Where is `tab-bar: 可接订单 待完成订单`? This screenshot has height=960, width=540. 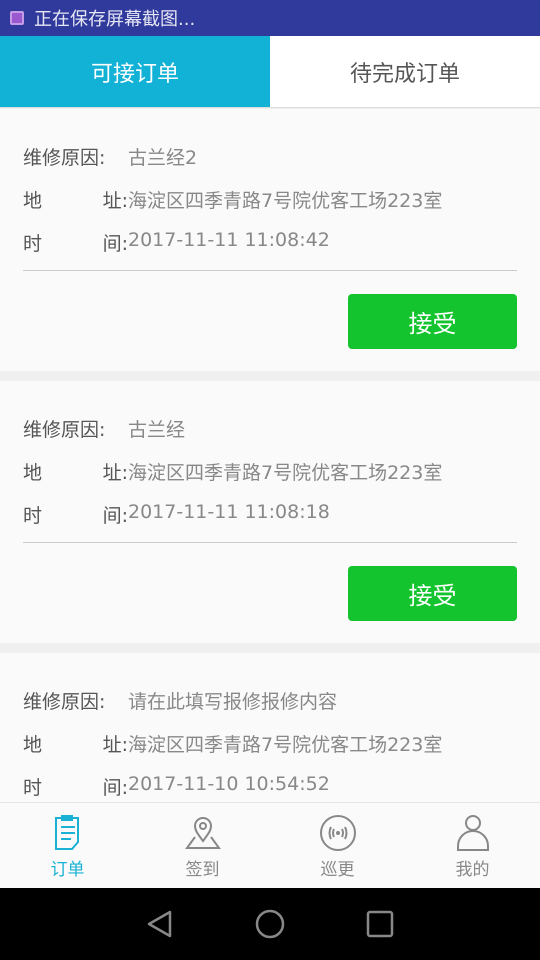 tab-bar: 可接订单 待完成订单 is located at coordinates (270, 72).